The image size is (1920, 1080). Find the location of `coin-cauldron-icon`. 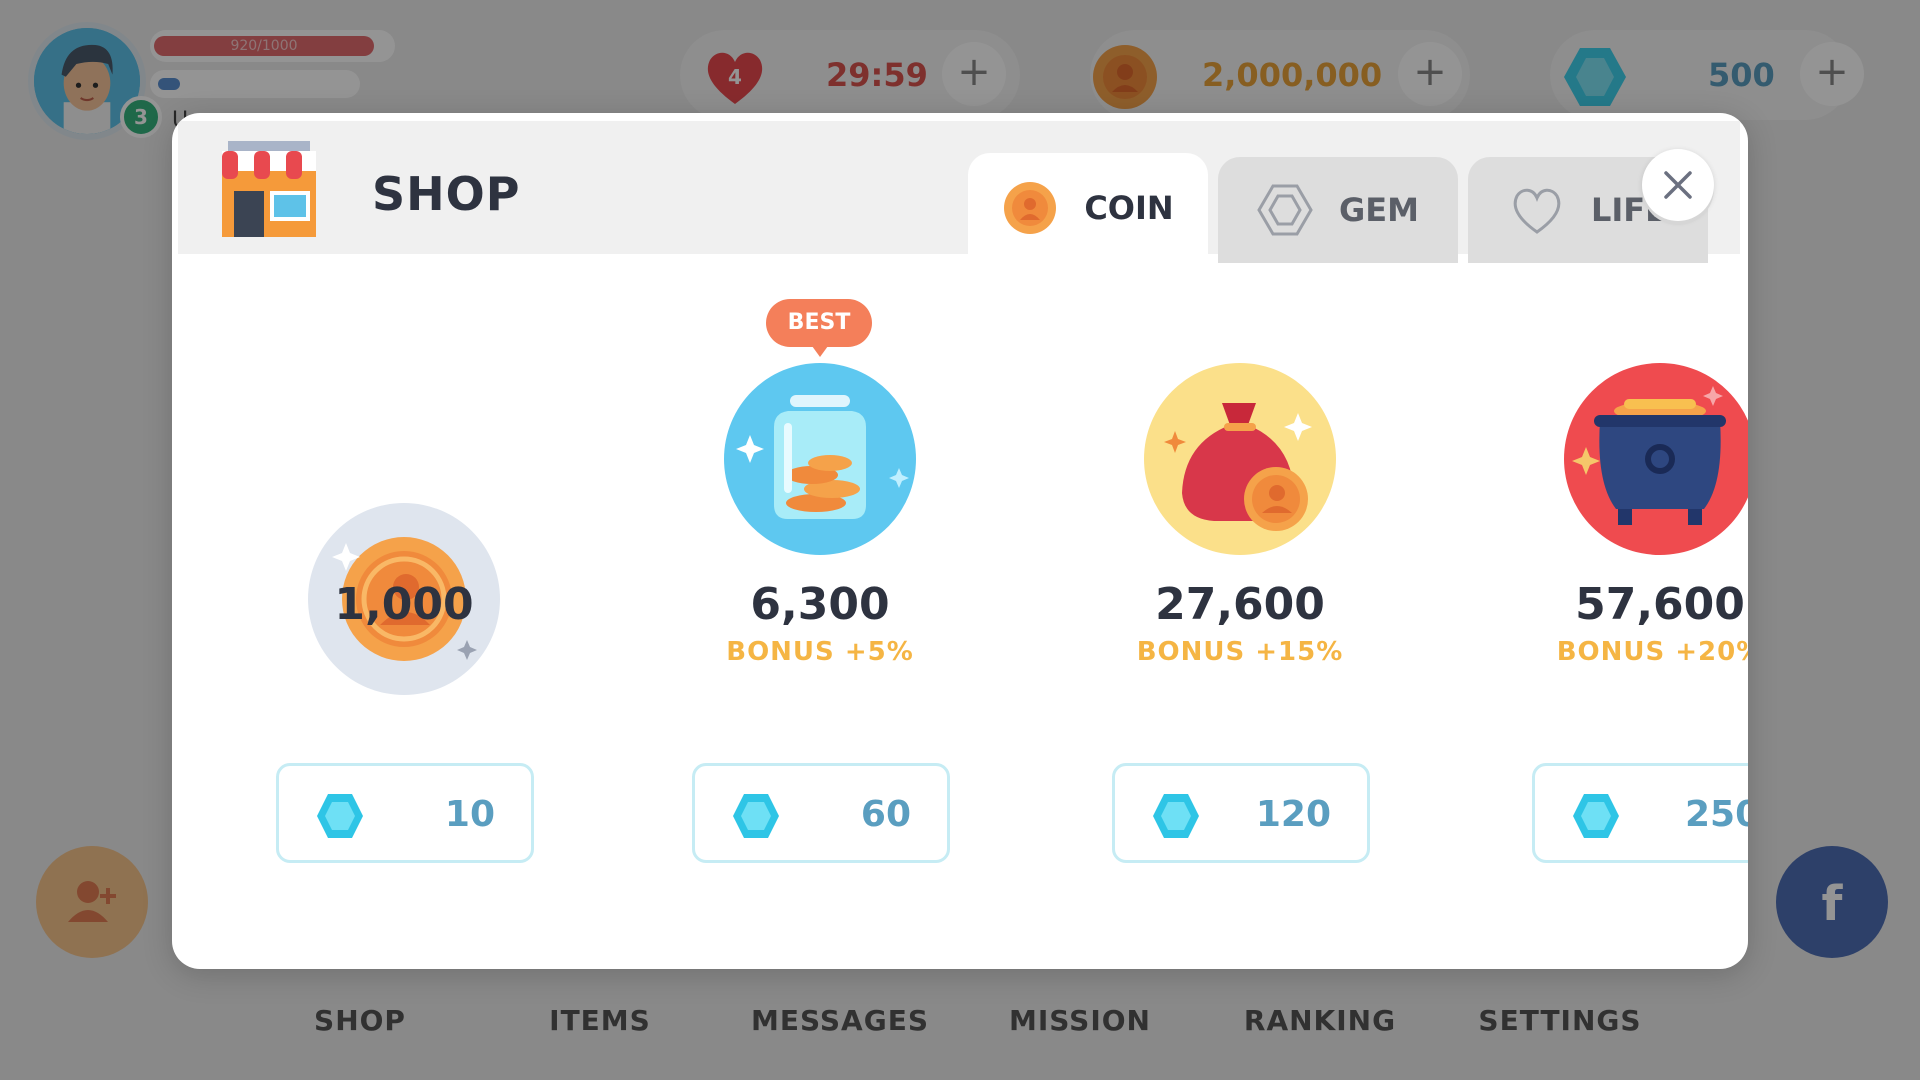

coin-cauldron-icon is located at coordinates (1656, 459).